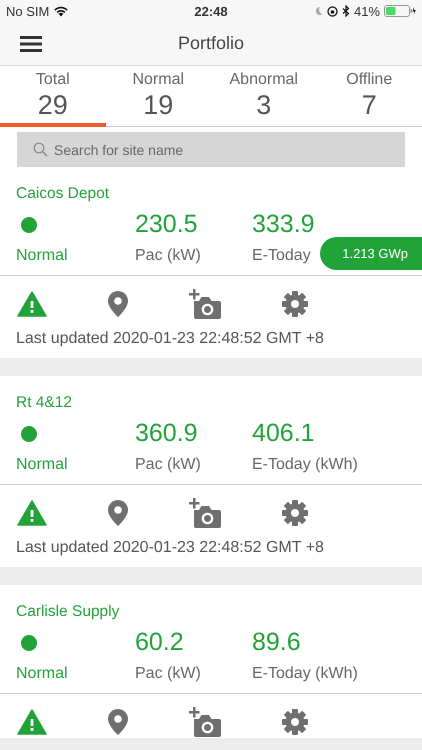 This screenshot has width=422, height=750. I want to click on bluetooth-icon, so click(346, 11).